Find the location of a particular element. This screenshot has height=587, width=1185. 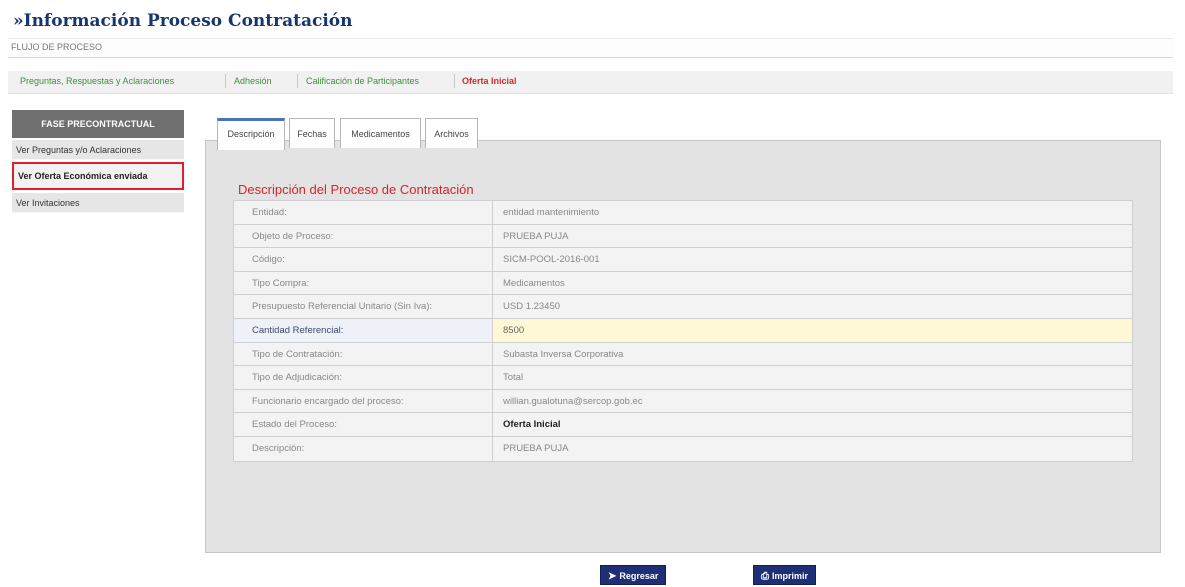

row-label: Descripción: is located at coordinates (363, 448).